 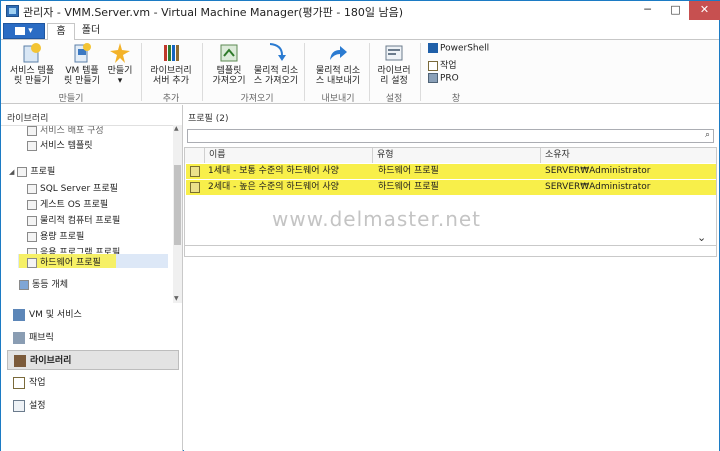 What do you see at coordinates (394, 71) in the screenshot?
I see `library-settings-label-1: 라이브러` at bounding box center [394, 71].